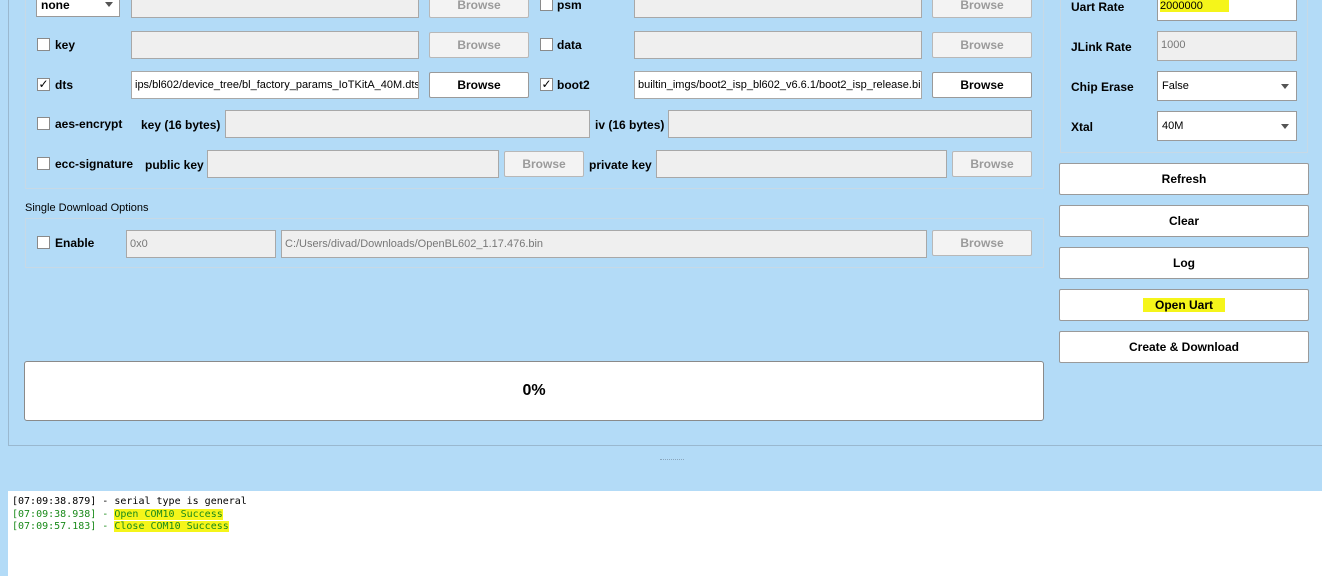 Image resolution: width=1322 pixels, height=576 pixels. Describe the element at coordinates (407, 124) in the screenshot. I see `aes-key-field` at that location.